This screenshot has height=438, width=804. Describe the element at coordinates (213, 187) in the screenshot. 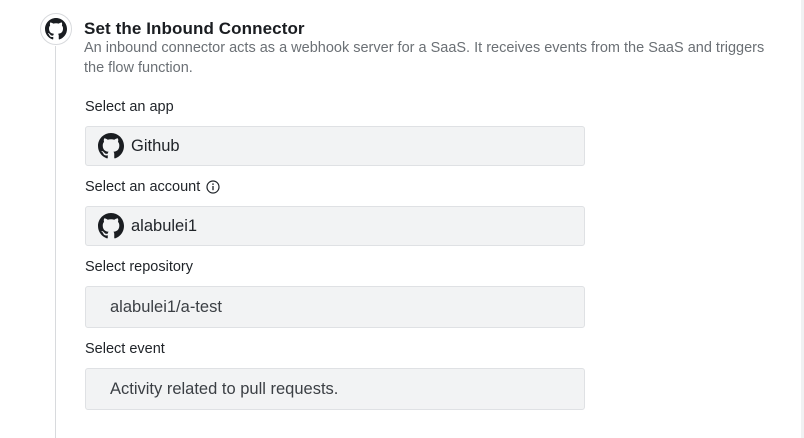

I see `info-icon` at that location.